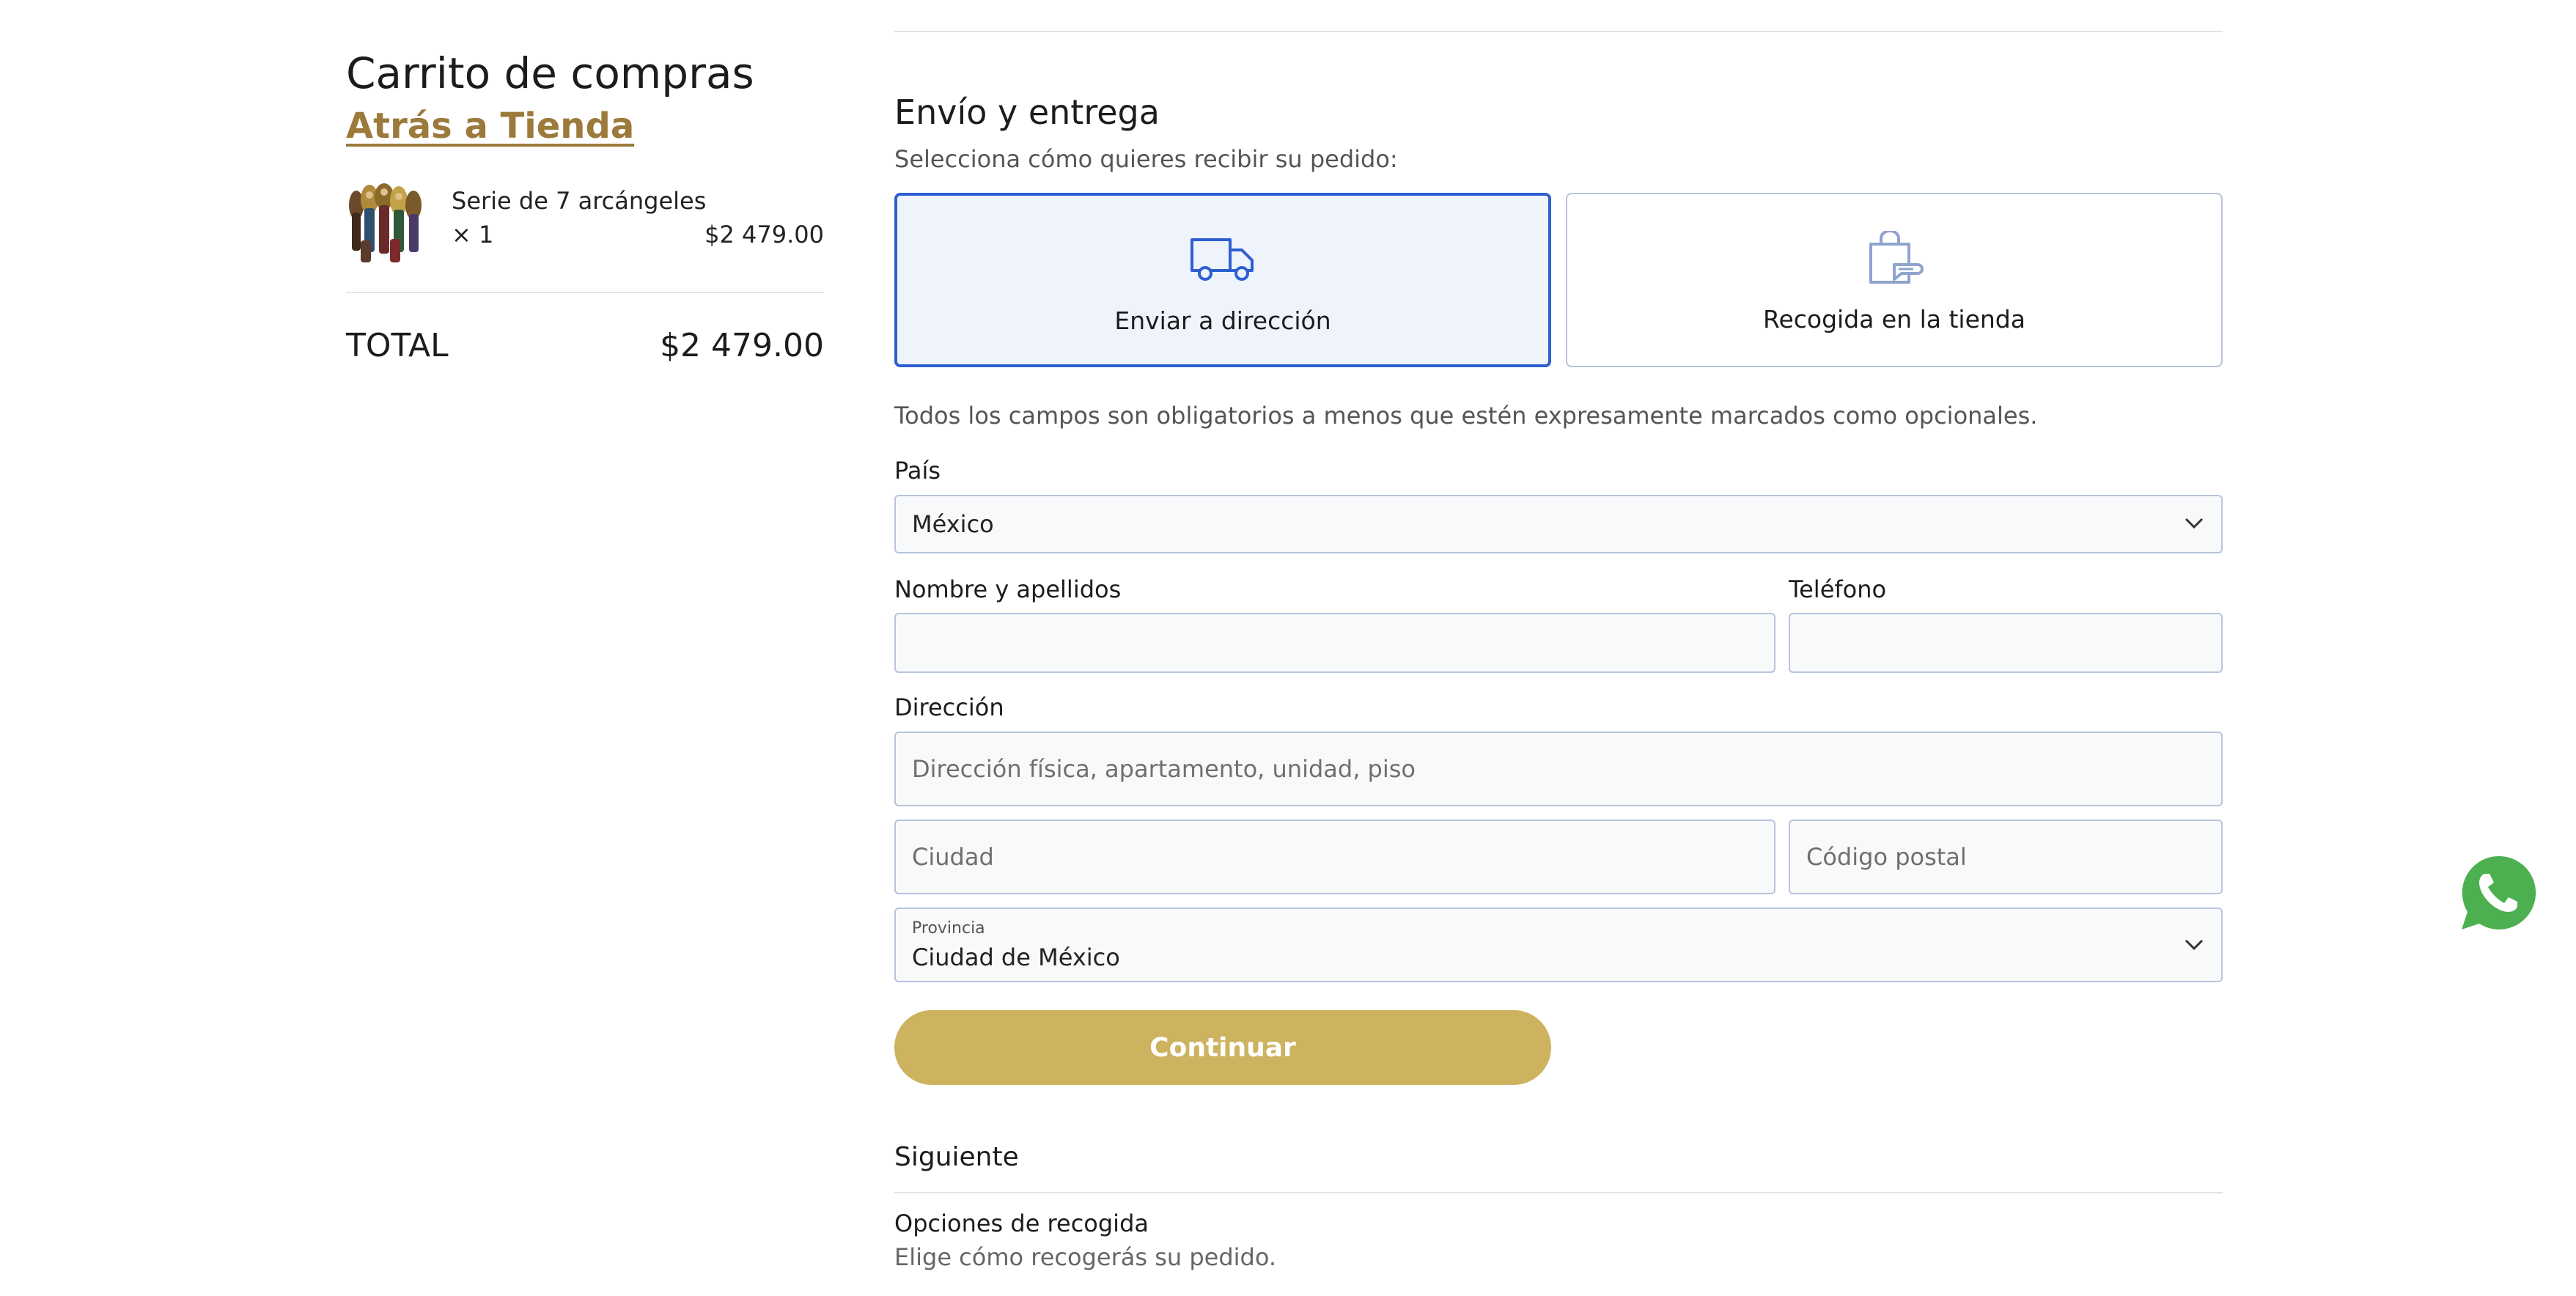  I want to click on next-step-title: Siguiente, so click(956, 1157).